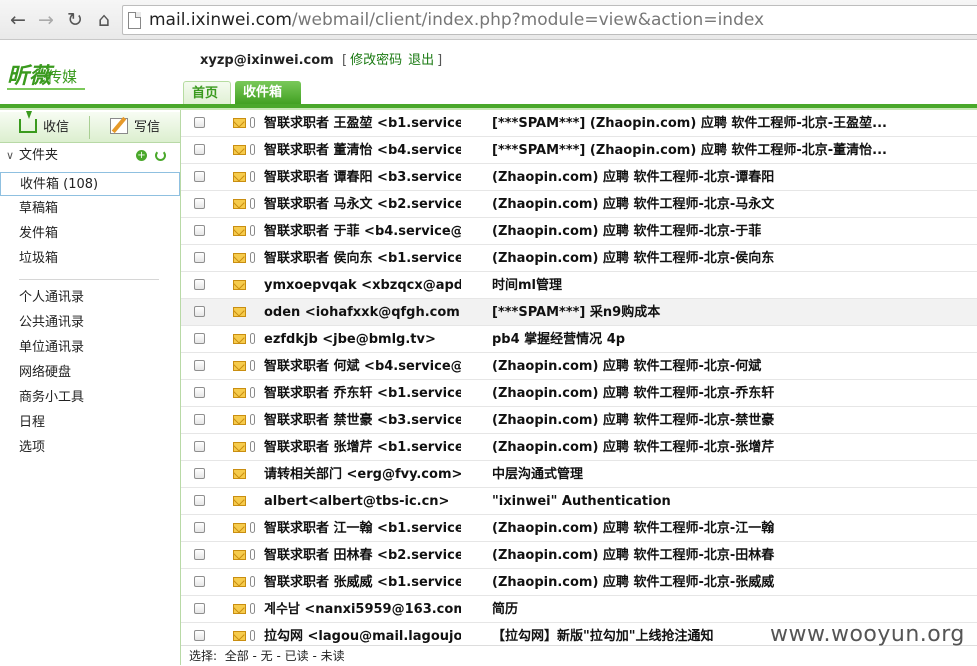 The image size is (977, 666). I want to click on mail-subject: "ixinwei" Authentication, so click(727, 501).